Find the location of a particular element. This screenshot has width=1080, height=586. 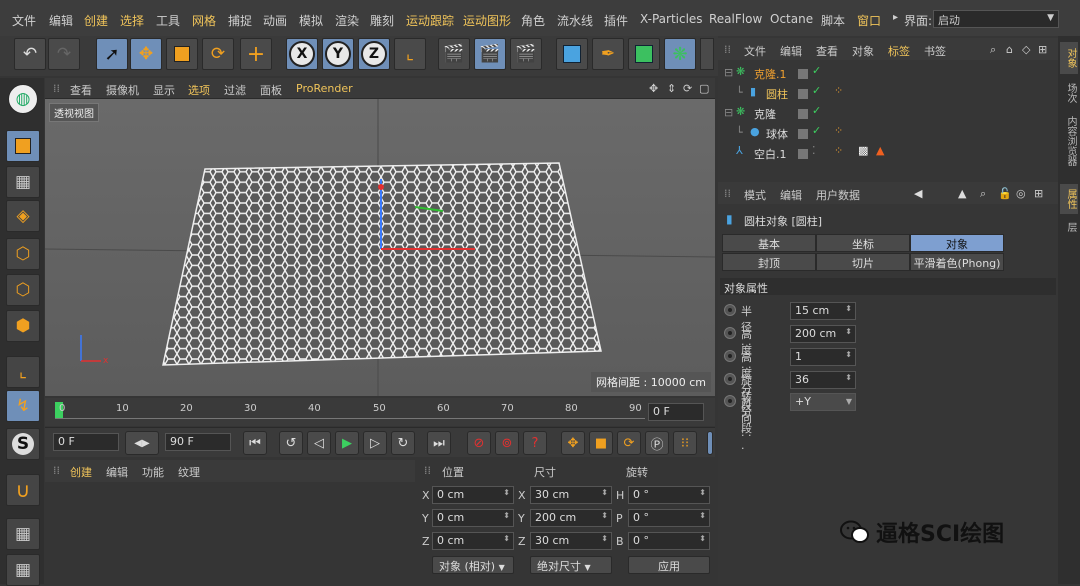

world-coordinates-icon: ⌞ is located at coordinates (410, 54).